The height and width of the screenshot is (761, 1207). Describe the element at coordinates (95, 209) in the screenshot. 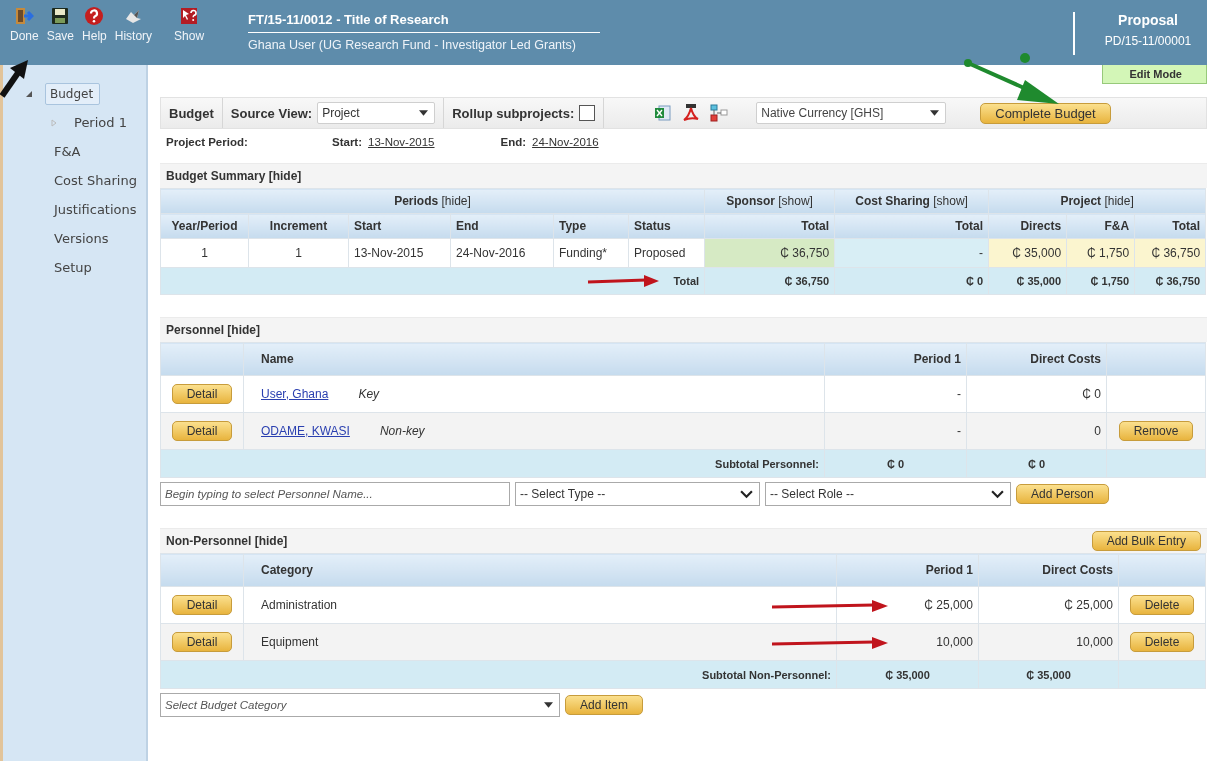

I see `sidebar-item: Justifications` at that location.